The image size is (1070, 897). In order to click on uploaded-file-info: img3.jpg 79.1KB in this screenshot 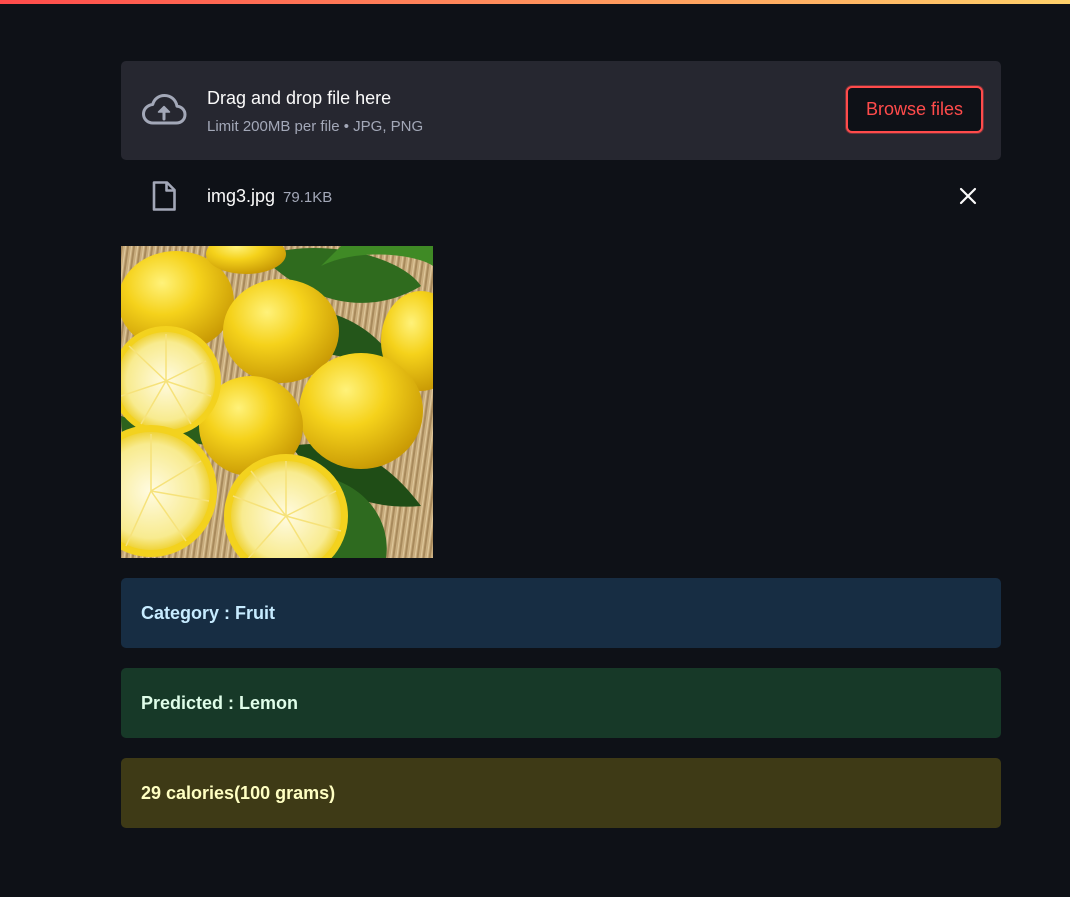, I will do `click(269, 197)`.